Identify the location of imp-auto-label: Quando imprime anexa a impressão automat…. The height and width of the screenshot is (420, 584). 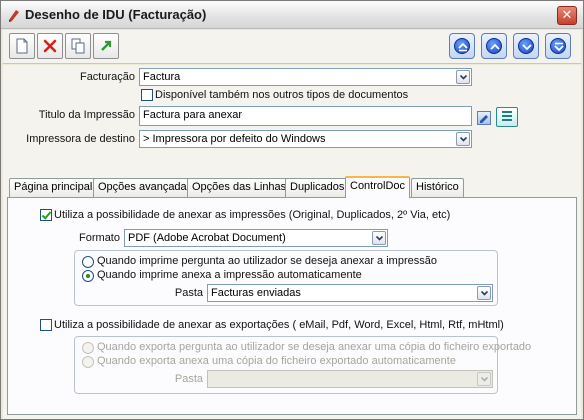
(229, 275).